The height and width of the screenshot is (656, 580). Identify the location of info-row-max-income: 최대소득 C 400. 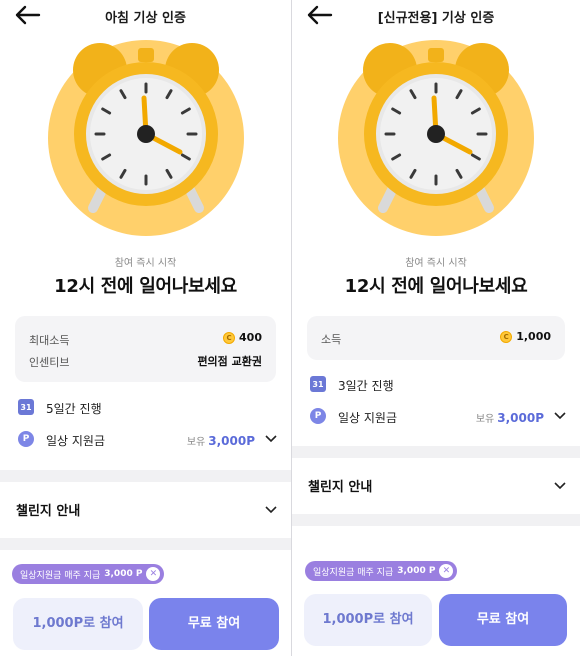
(145, 339).